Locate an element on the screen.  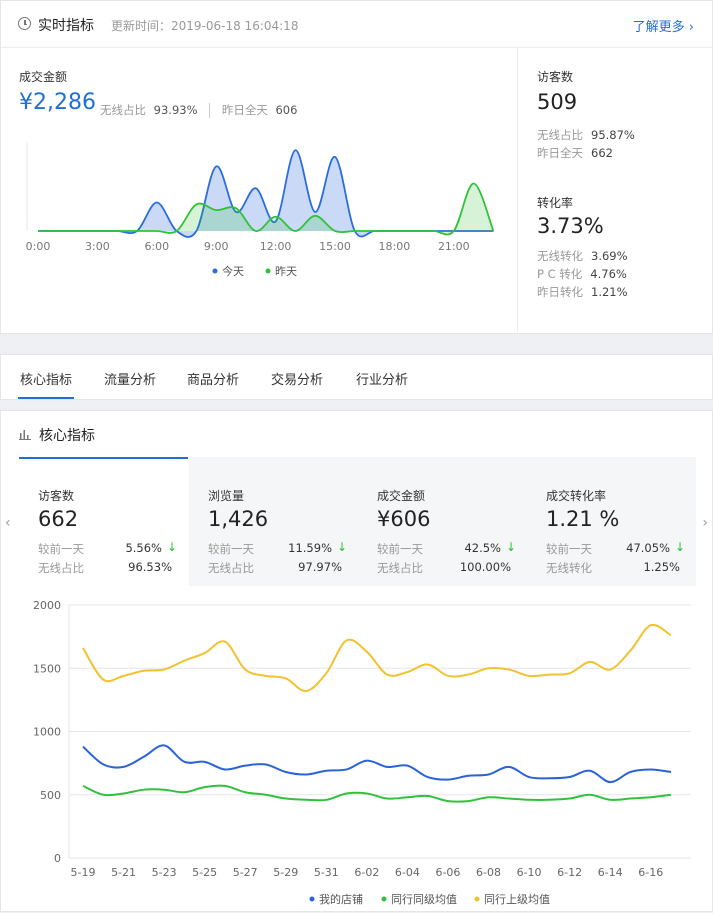
x-tick-label: 5-29 is located at coordinates (285, 872).